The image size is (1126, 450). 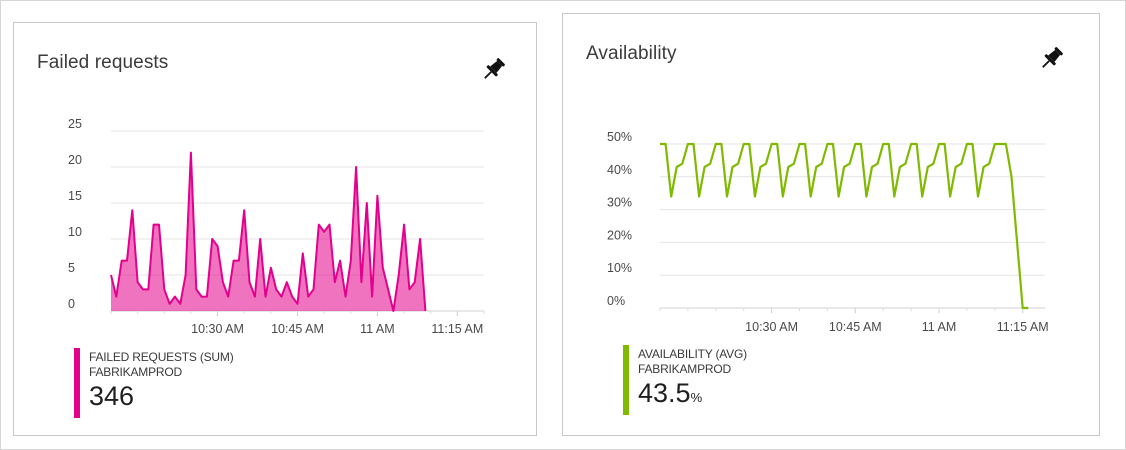 What do you see at coordinates (75, 232) in the screenshot?
I see `y-tick-label: 10` at bounding box center [75, 232].